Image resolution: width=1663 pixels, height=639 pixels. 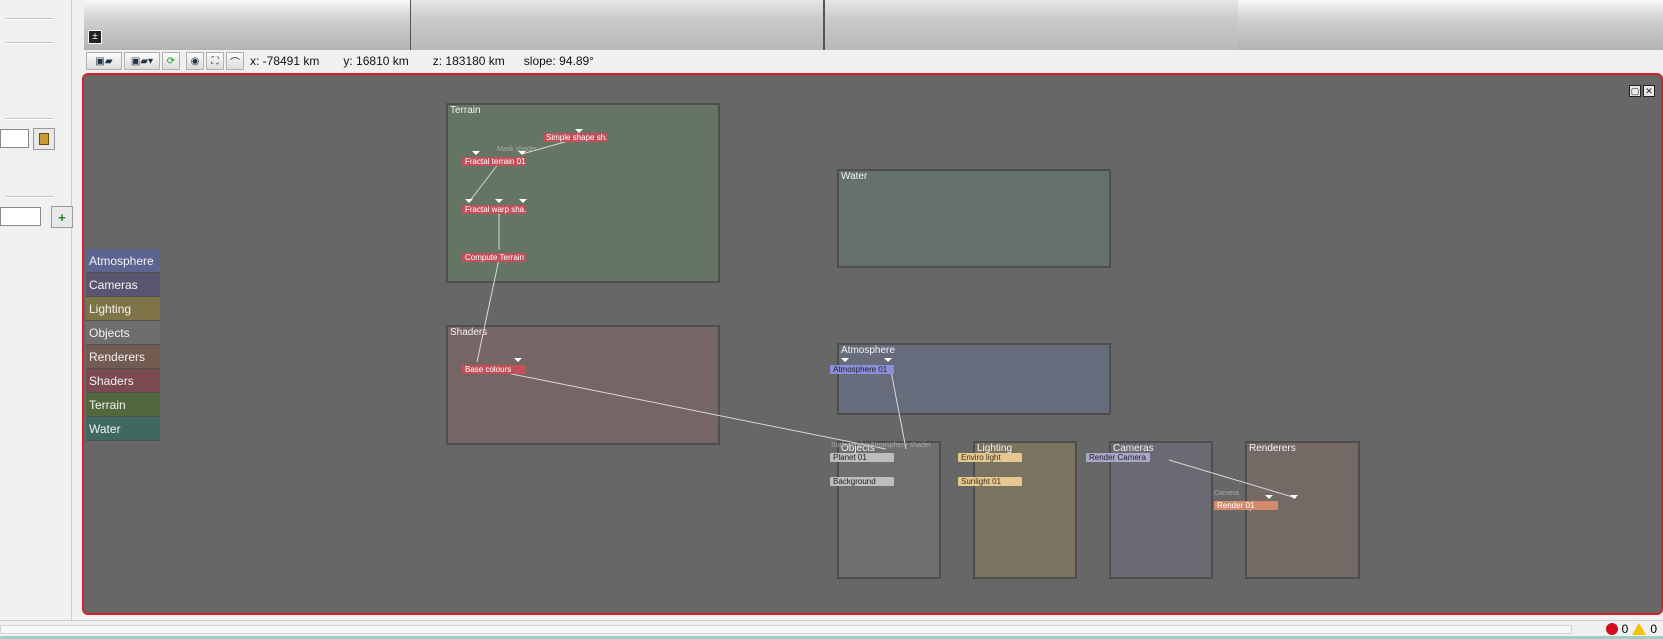 I want to click on left-panel: +, so click(x=36, y=310).